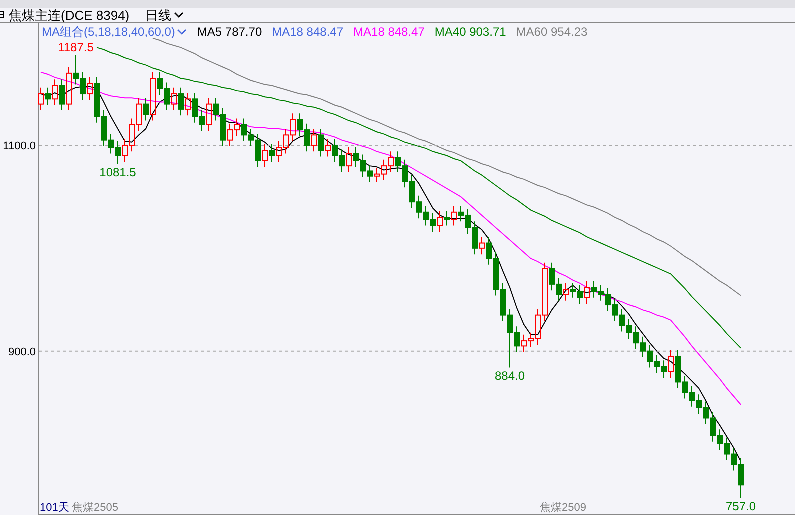 The height and width of the screenshot is (515, 795). Describe the element at coordinates (19, 146) in the screenshot. I see `axis-label: 1100.0` at that location.